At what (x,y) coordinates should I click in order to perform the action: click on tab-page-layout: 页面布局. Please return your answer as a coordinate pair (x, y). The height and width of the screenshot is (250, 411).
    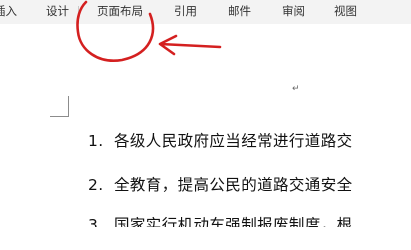
    Looking at the image, I should click on (120, 11).